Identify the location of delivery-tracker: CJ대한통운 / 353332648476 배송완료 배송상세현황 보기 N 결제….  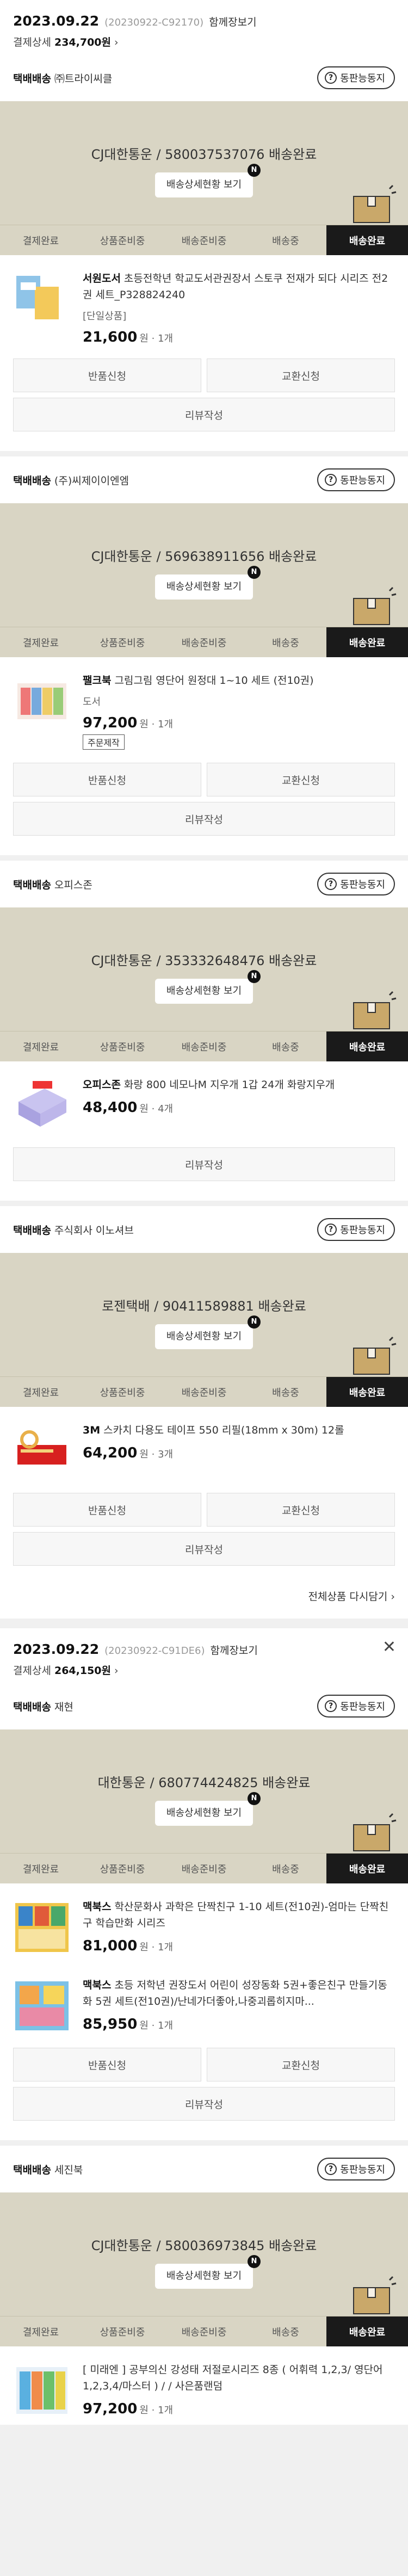
(204, 984).